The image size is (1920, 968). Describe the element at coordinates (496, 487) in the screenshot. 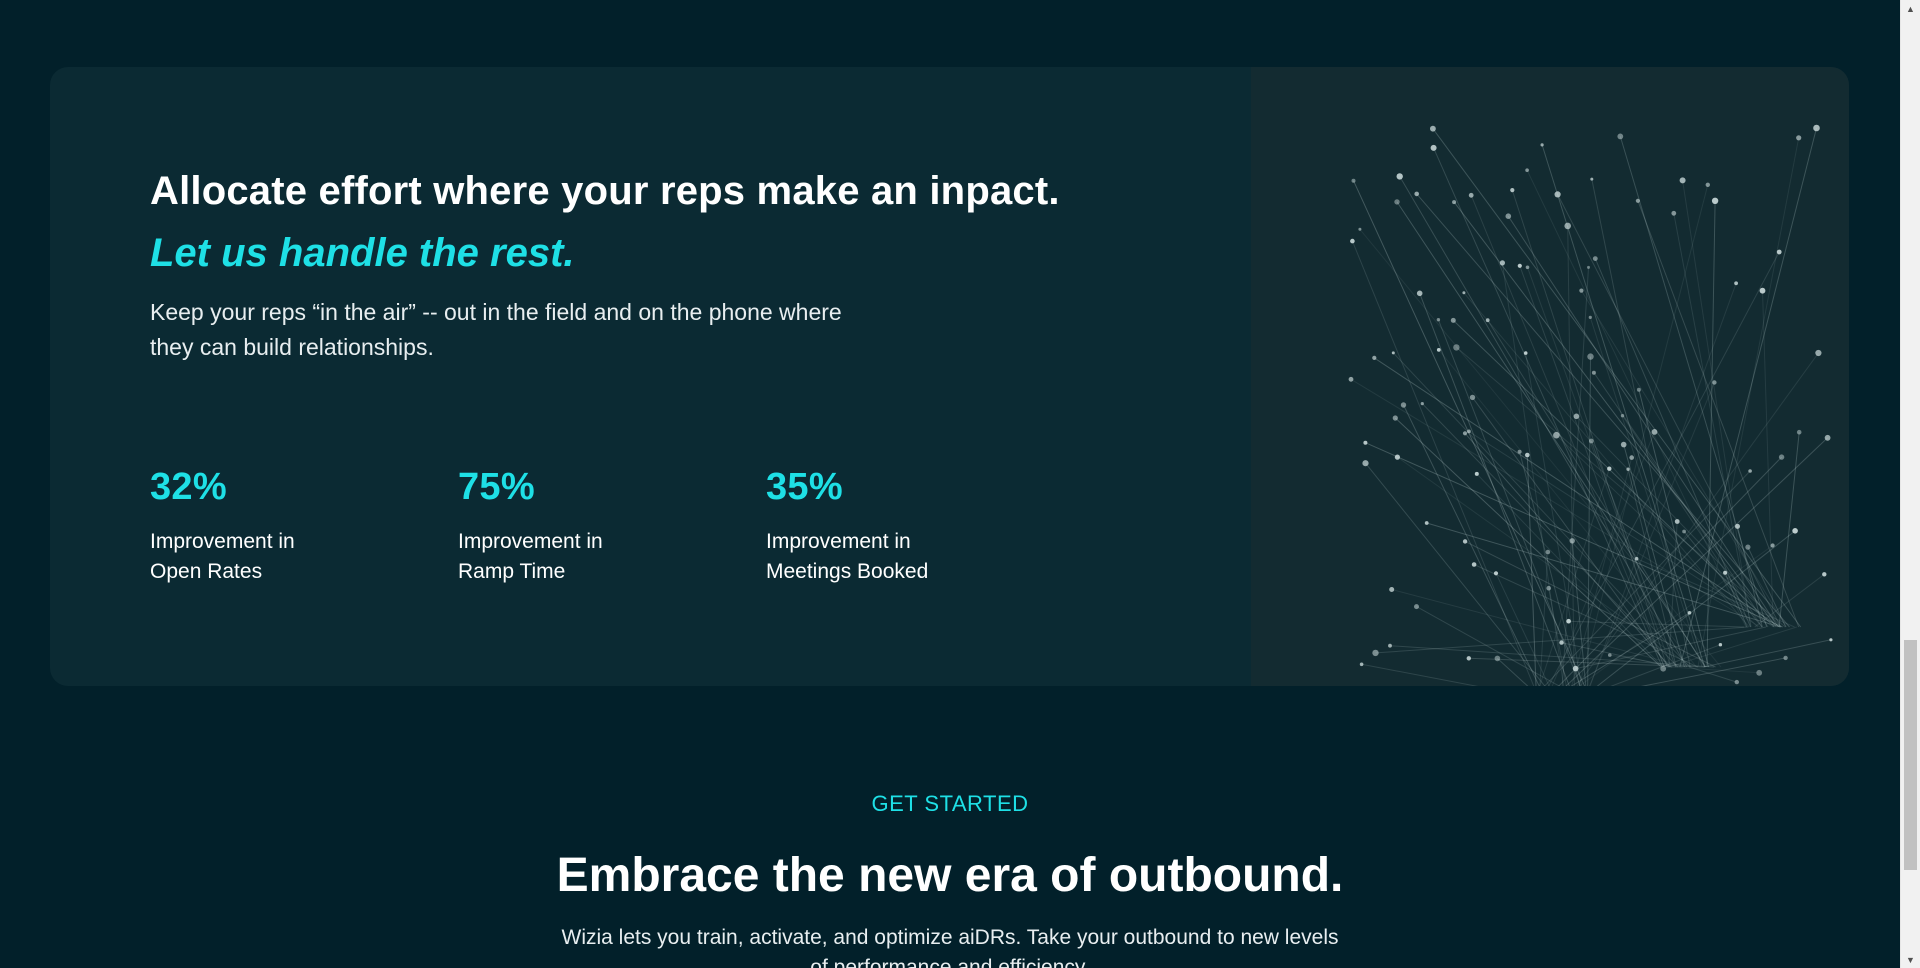

I see `stat-value: 75%` at that location.